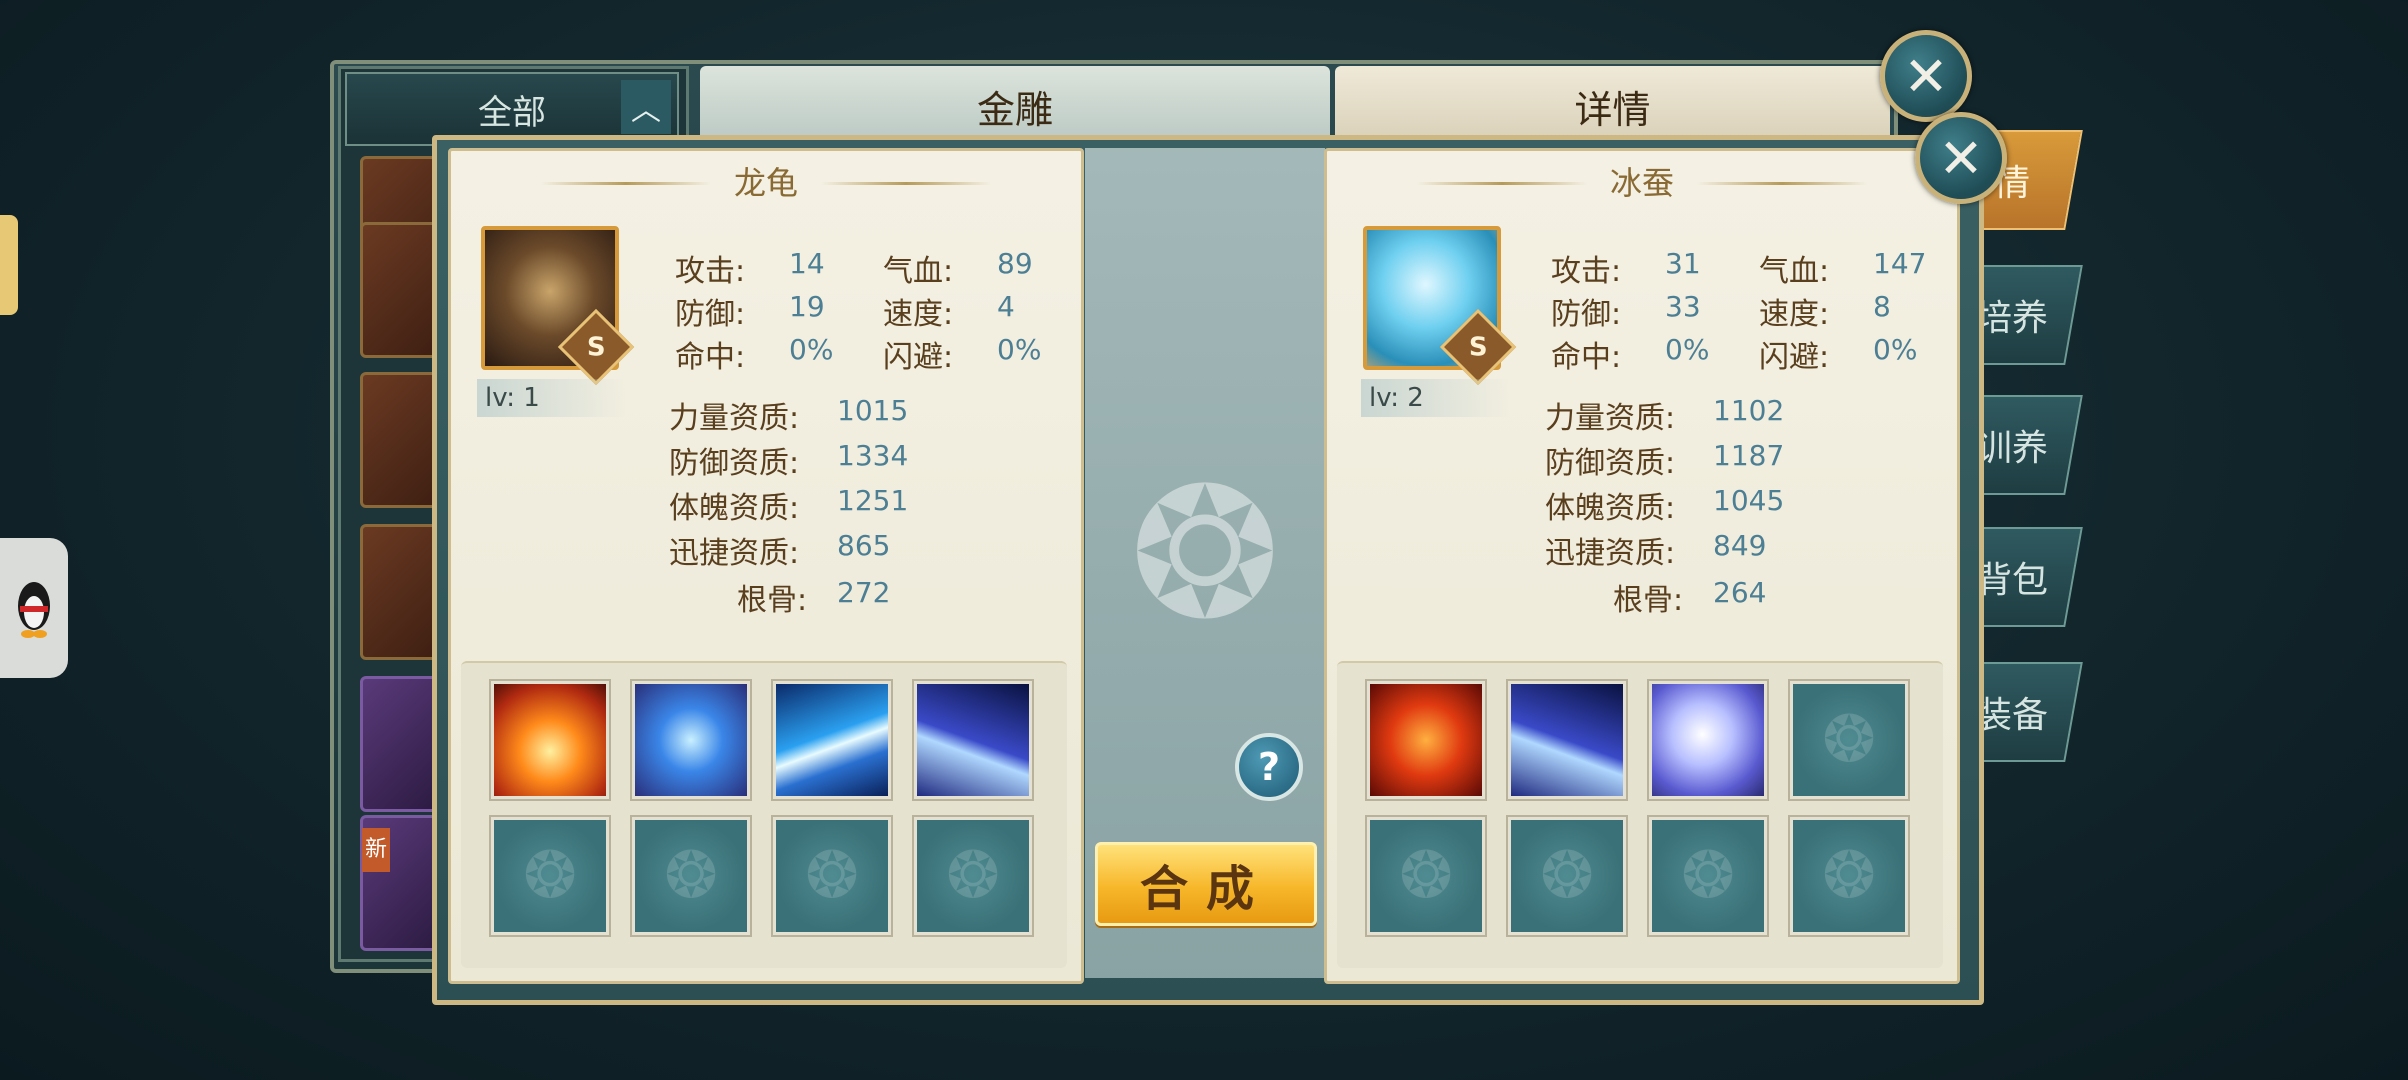 This screenshot has height=1080, width=2408. Describe the element at coordinates (1740, 545) in the screenshot. I see `aptitude-value: 849` at that location.